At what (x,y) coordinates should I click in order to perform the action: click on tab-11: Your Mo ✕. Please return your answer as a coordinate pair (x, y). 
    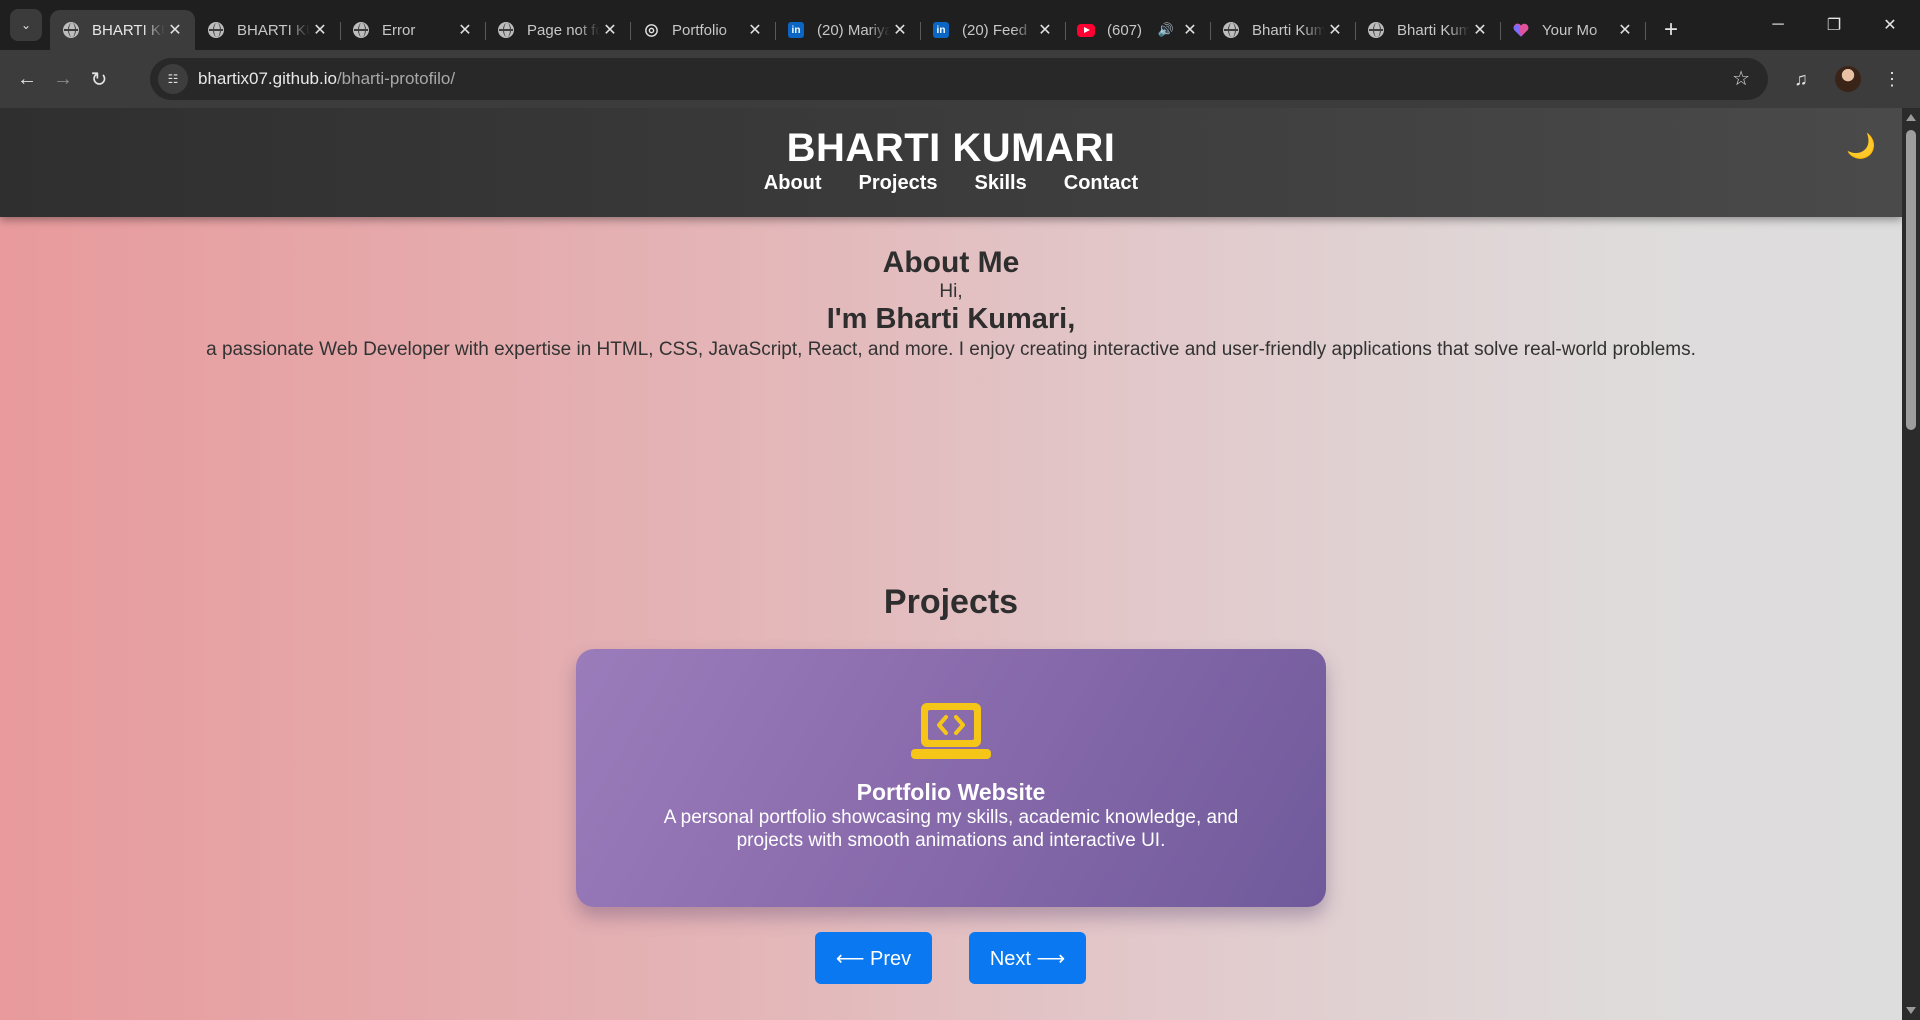
    Looking at the image, I should click on (1573, 30).